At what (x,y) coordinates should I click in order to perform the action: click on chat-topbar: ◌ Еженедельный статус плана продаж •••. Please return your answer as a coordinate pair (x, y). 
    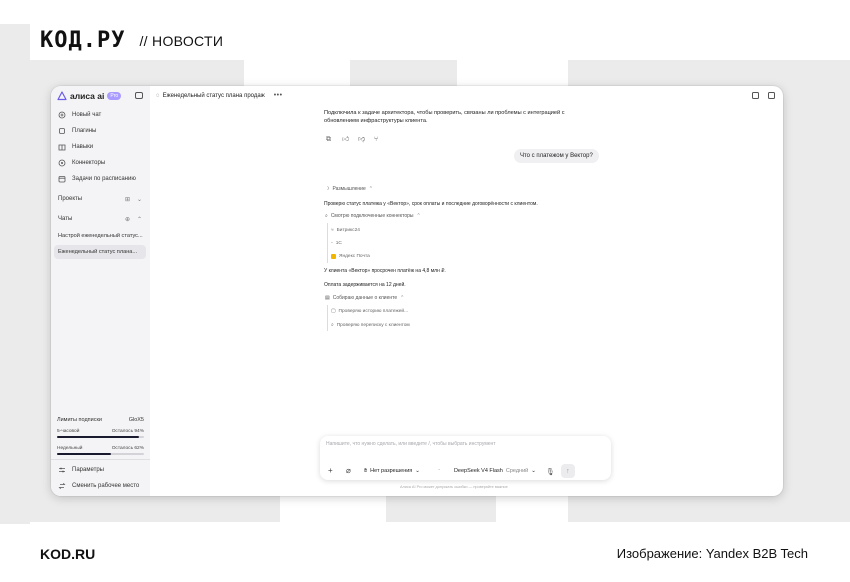
    Looking at the image, I should click on (219, 95).